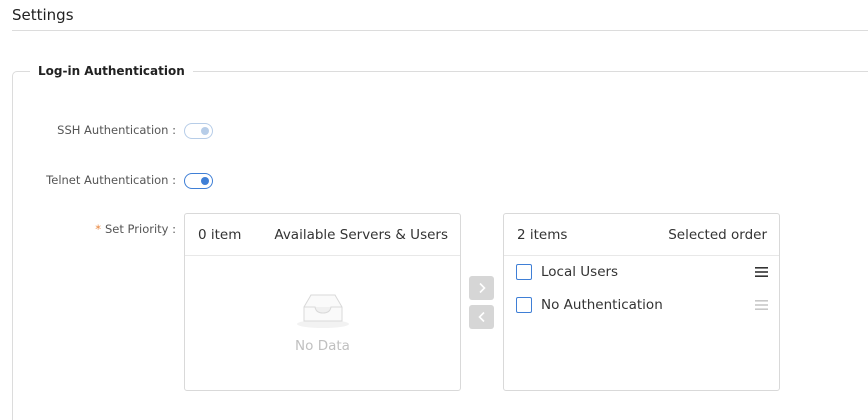  Describe the element at coordinates (524, 305) in the screenshot. I see `no-authentication-checkbox` at that location.